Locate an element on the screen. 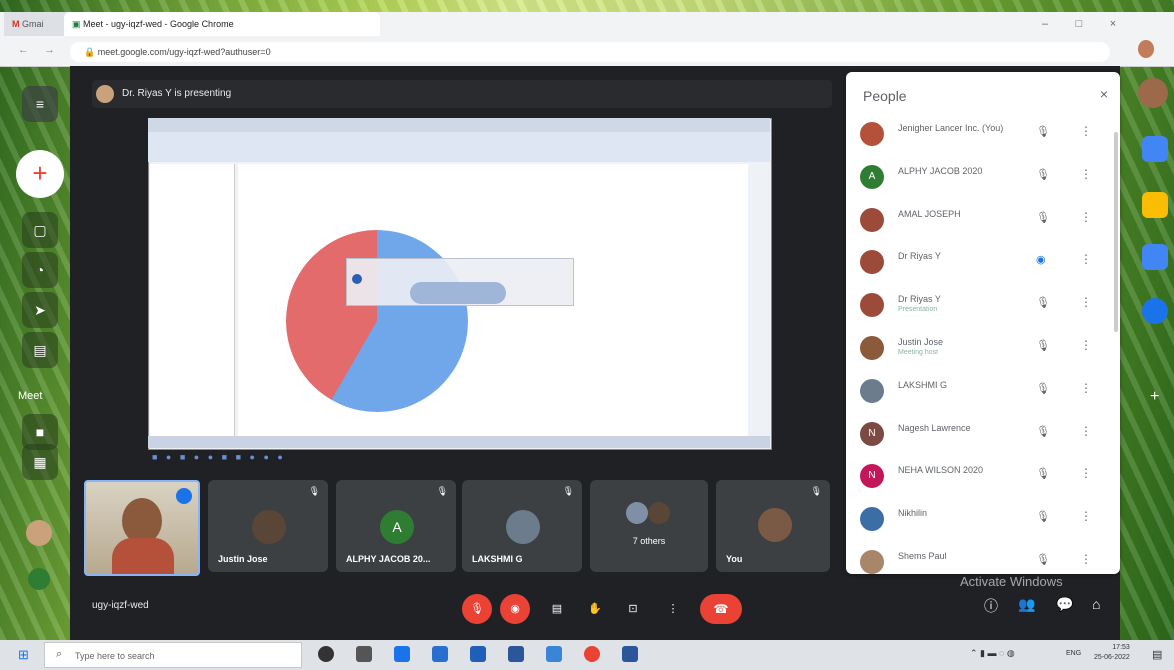 Image resolution: width=1174 pixels, height=670 pixels. tile-lakshmi-g: 🎙 LAKSHMI G is located at coordinates (522, 526).